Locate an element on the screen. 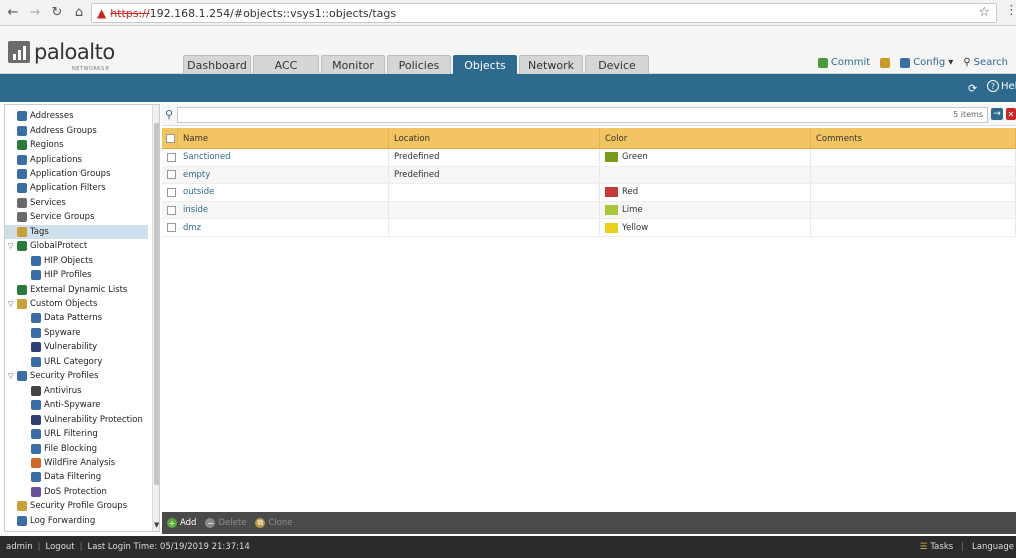  reload-icon: ↻ is located at coordinates (57, 13).